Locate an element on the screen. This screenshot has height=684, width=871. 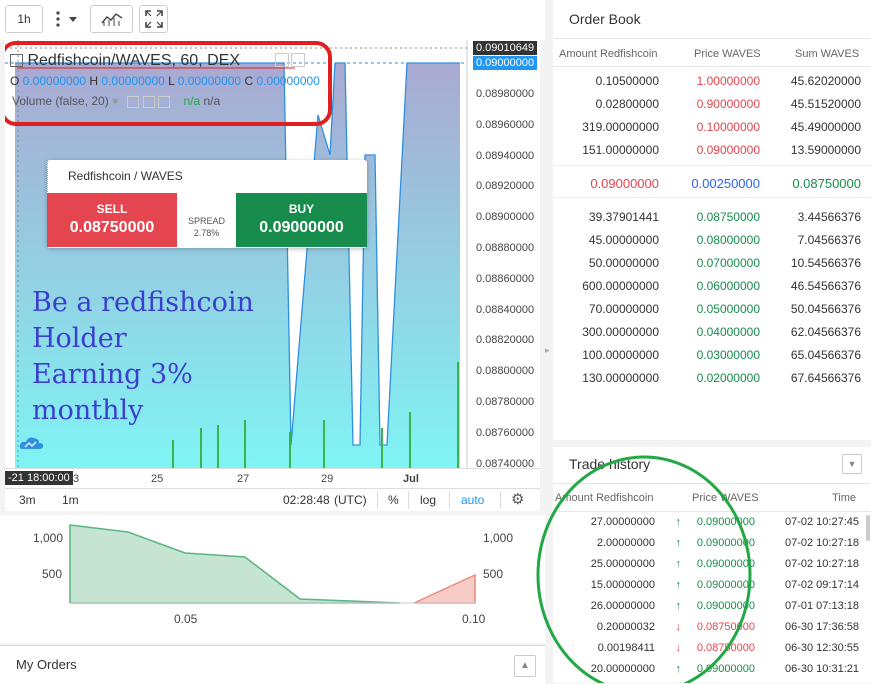
time-axis-start: -21 18:00:00 is located at coordinates (39, 478).